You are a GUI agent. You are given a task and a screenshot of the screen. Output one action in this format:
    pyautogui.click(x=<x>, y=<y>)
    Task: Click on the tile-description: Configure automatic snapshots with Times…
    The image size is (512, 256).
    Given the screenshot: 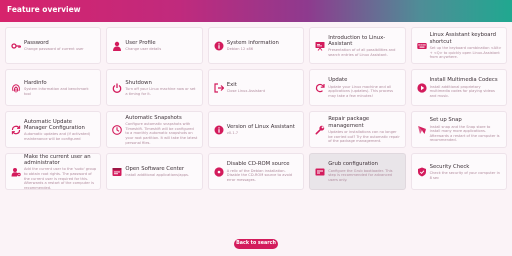 What is the action you would take?
    pyautogui.click(x=161, y=133)
    